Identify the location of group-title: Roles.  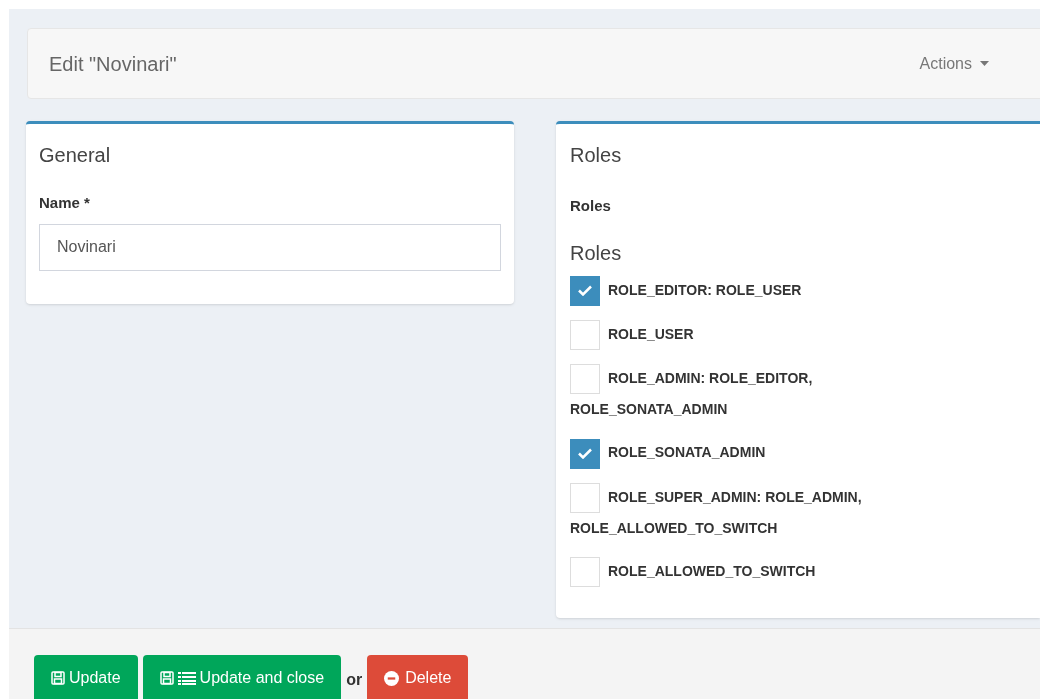
(596, 253).